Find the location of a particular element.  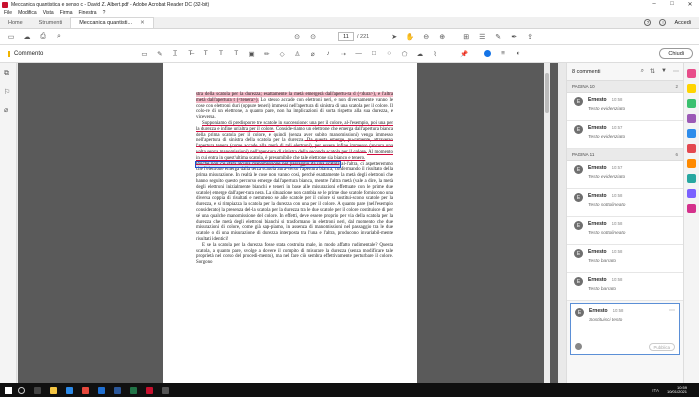

notifications-icon: ! is located at coordinates (663, 22).